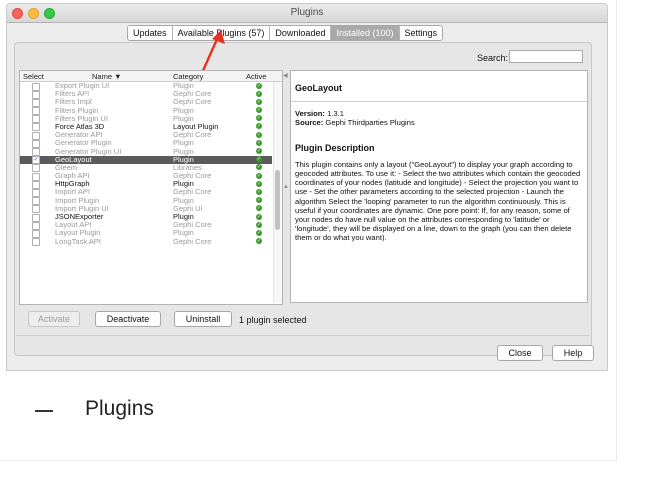  Describe the element at coordinates (285, 75) in the screenshot. I see `collapse-arrow-icon: ◀` at that location.